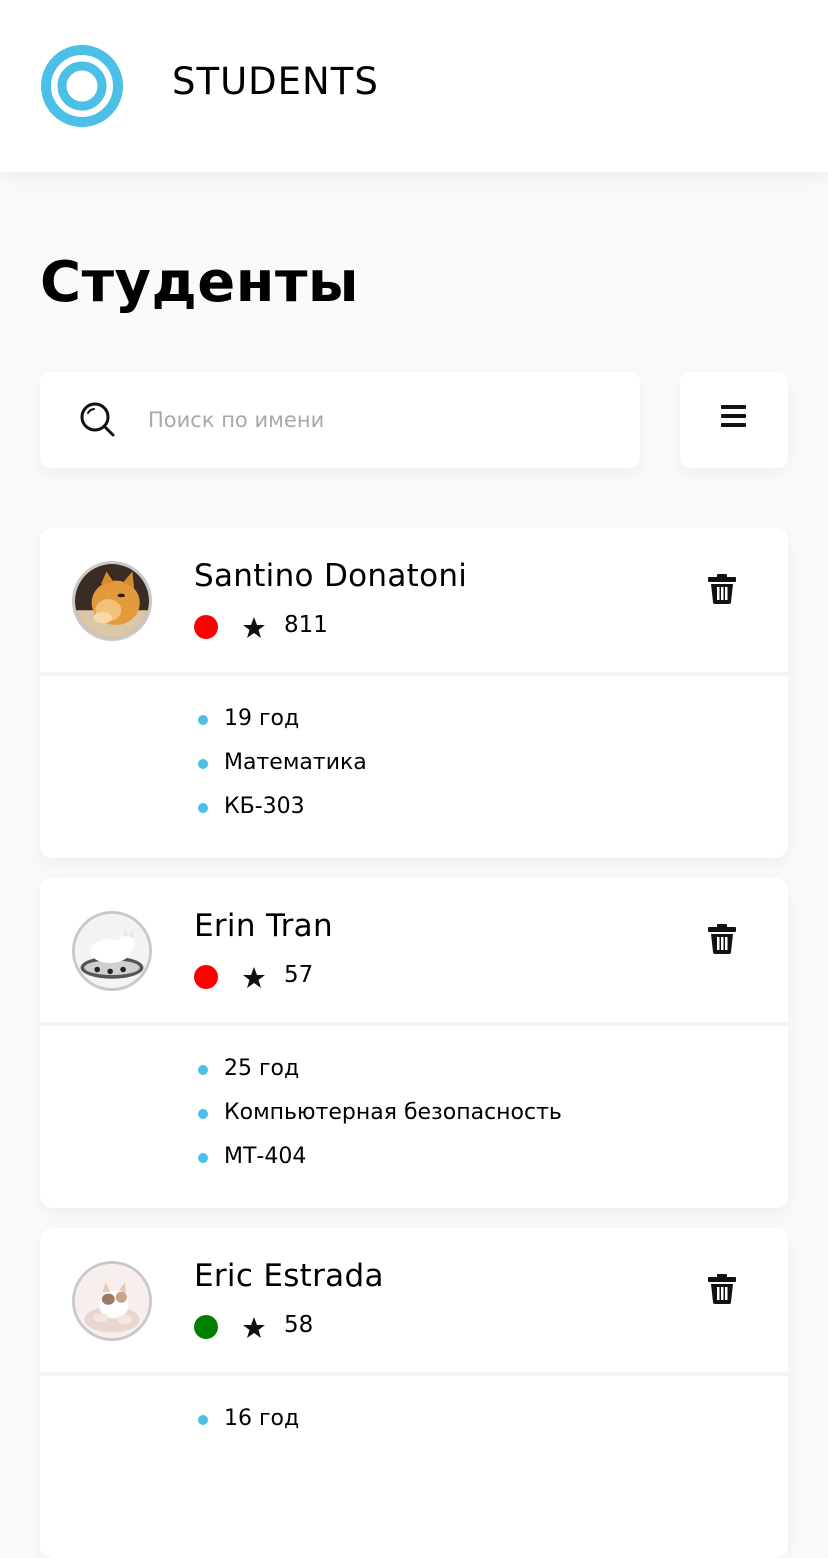  I want to click on kitten-avatar, so click(112, 1301).